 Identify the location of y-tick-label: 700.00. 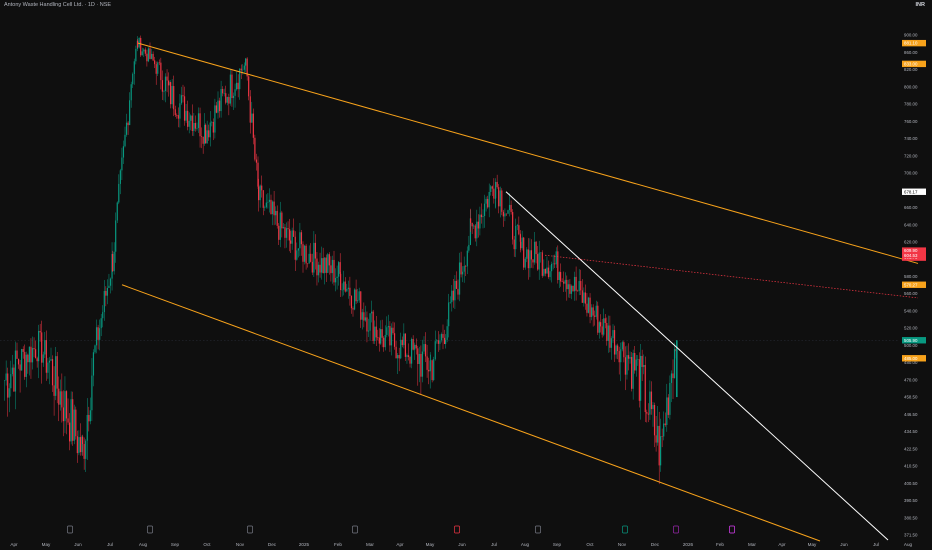
(911, 173).